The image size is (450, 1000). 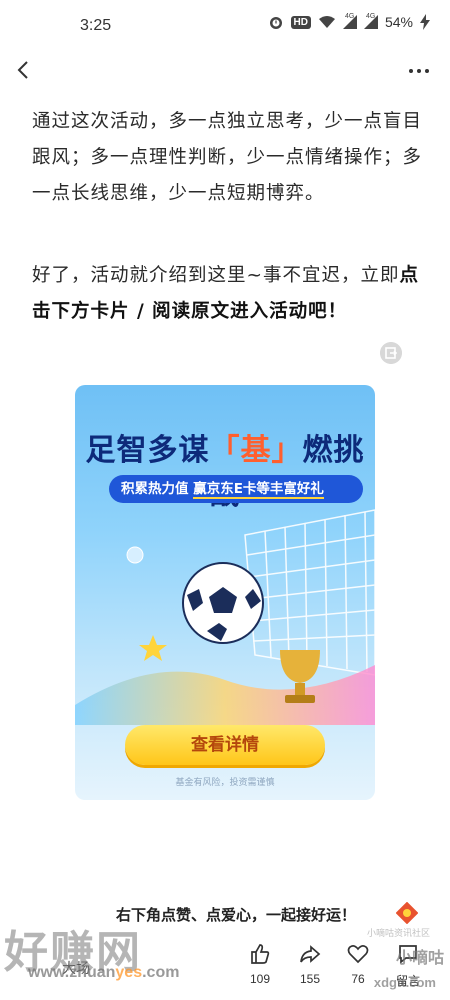 I want to click on soccer-ball-icon, so click(x=223, y=603).